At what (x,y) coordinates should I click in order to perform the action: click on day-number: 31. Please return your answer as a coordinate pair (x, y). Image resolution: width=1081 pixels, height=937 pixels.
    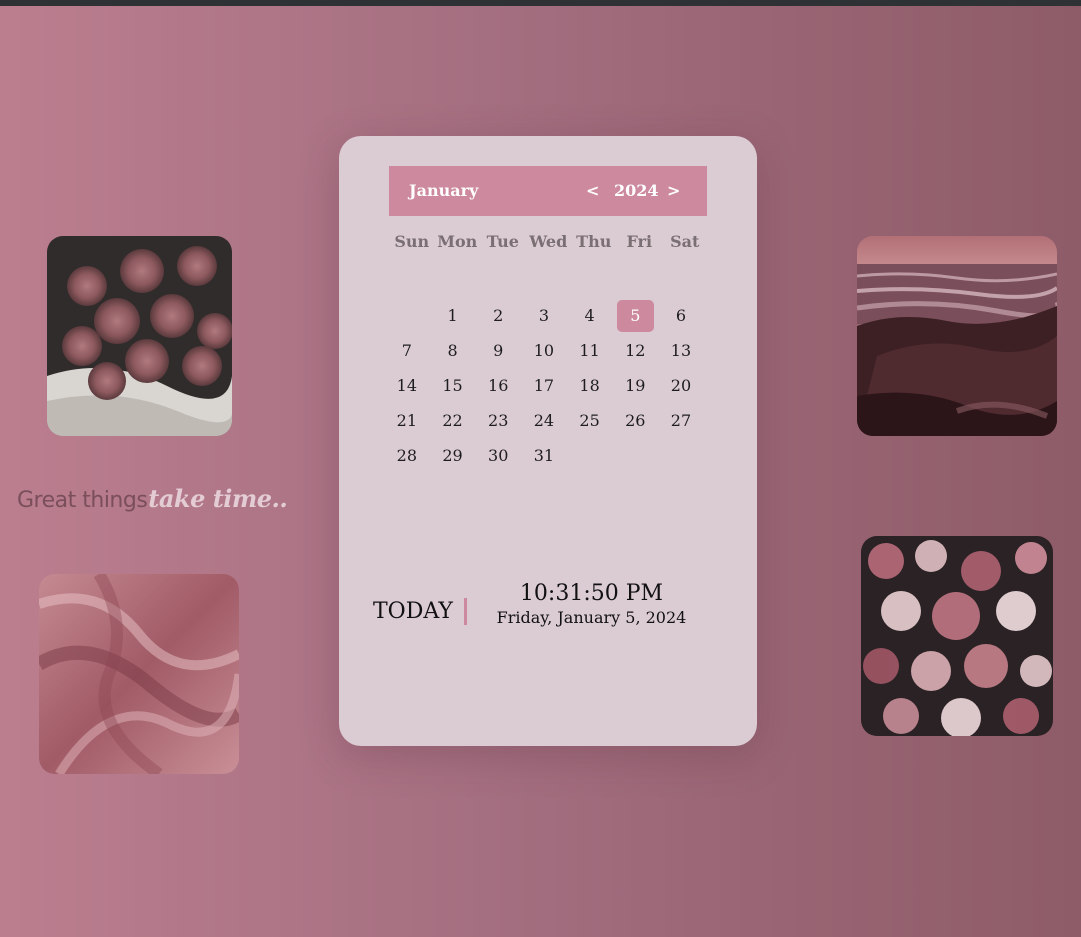
    Looking at the image, I should click on (544, 455).